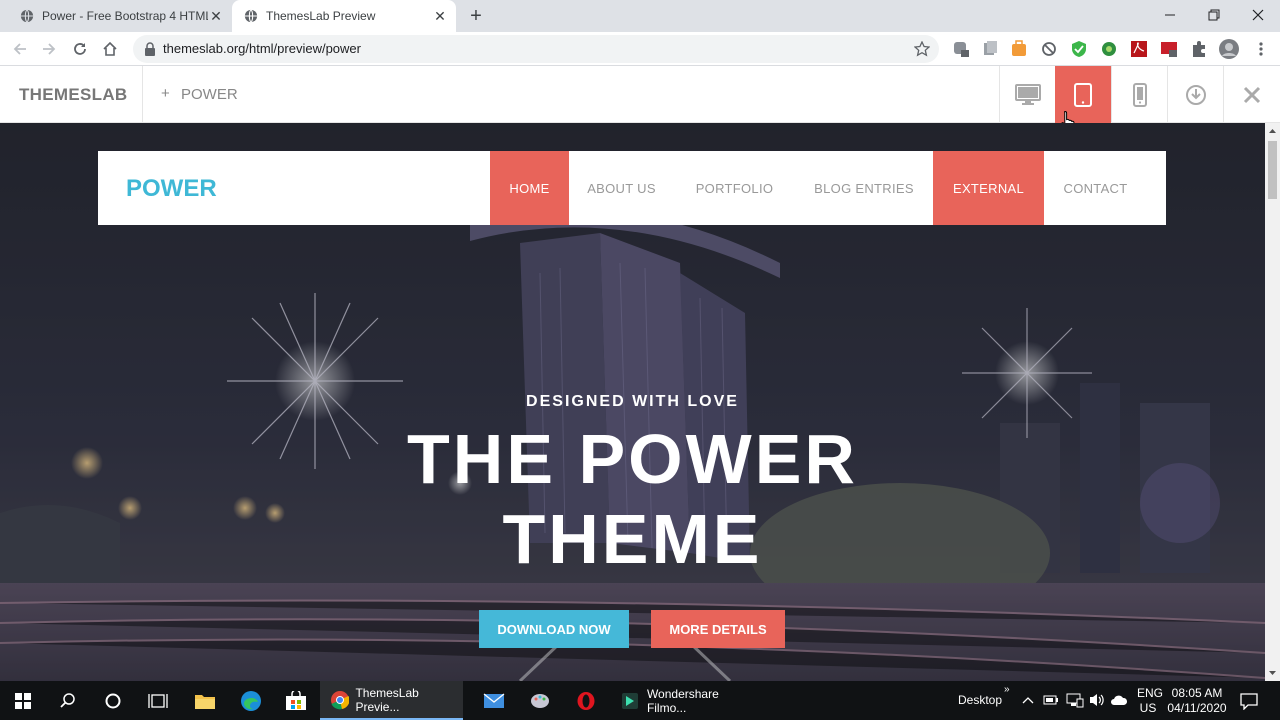 This screenshot has width=1280, height=720. I want to click on tab-themeslab-preview: ThemesLab Preview ✕, so click(344, 16).